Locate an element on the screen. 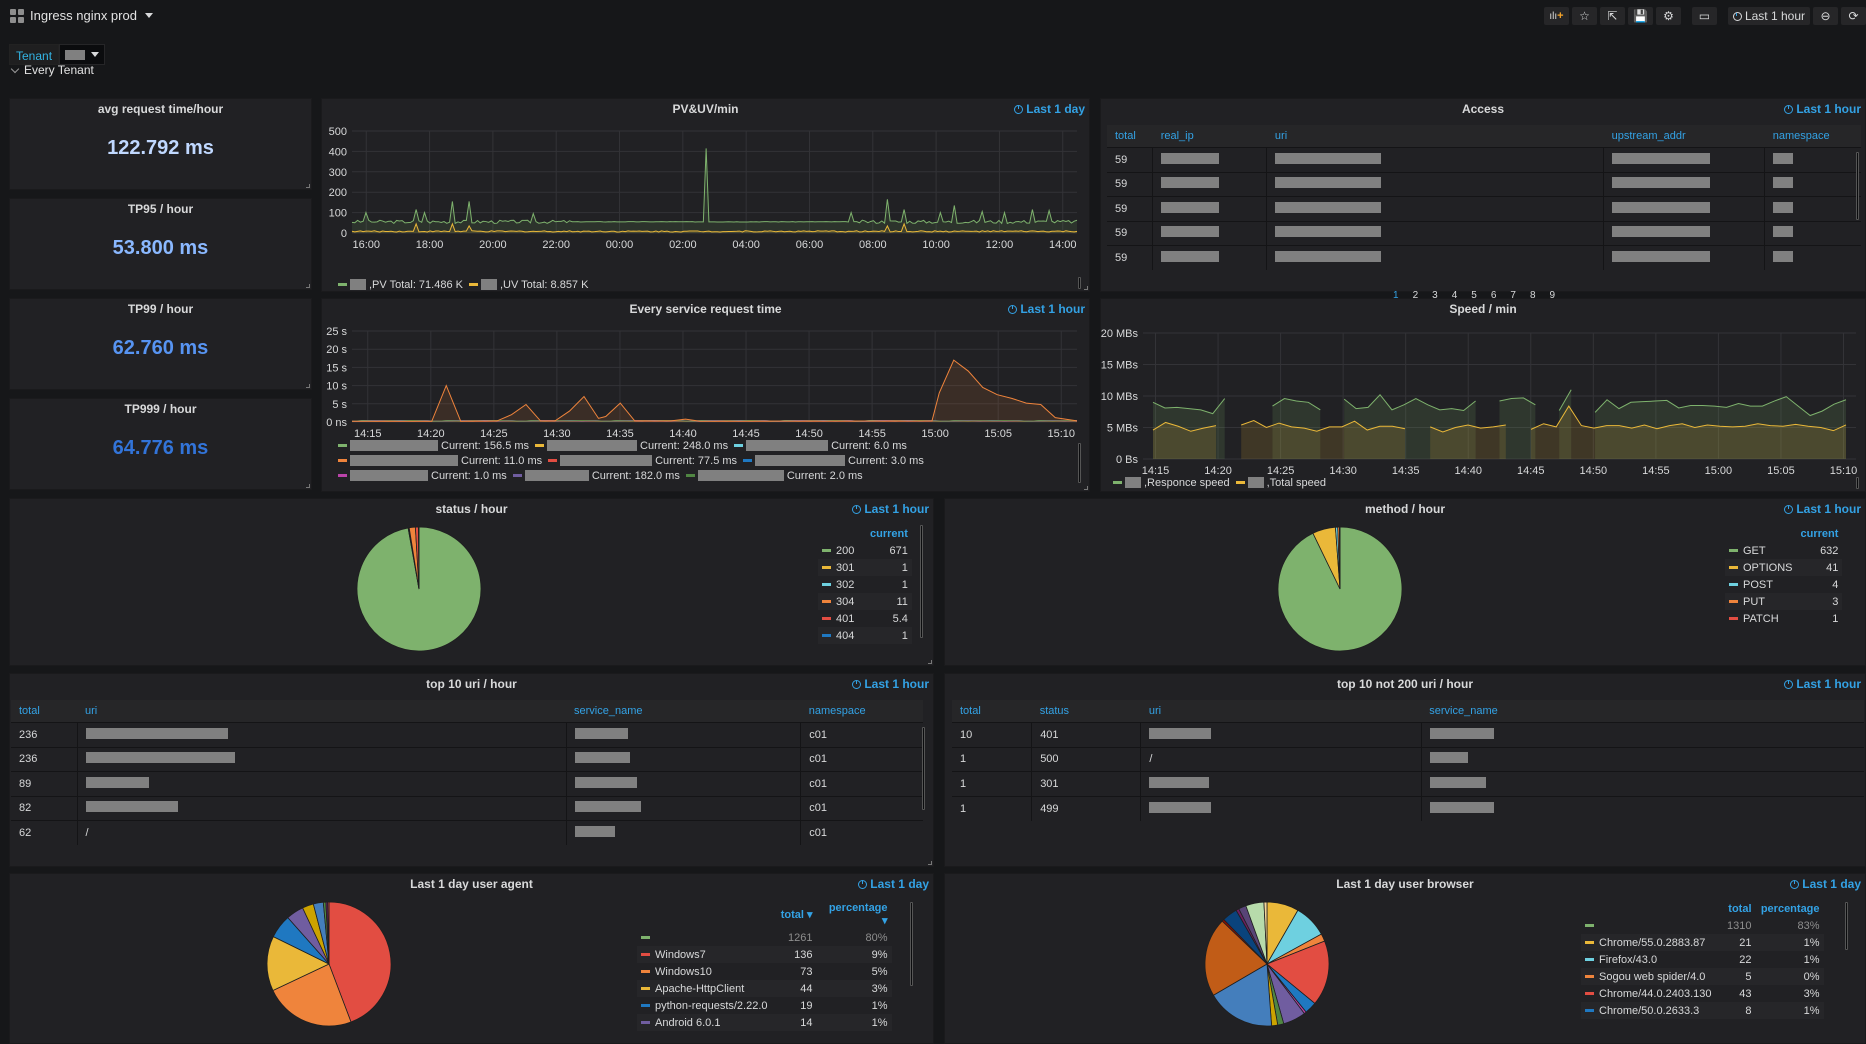 The image size is (1866, 1044). legend-row: 401 5.4 is located at coordinates (865, 618).